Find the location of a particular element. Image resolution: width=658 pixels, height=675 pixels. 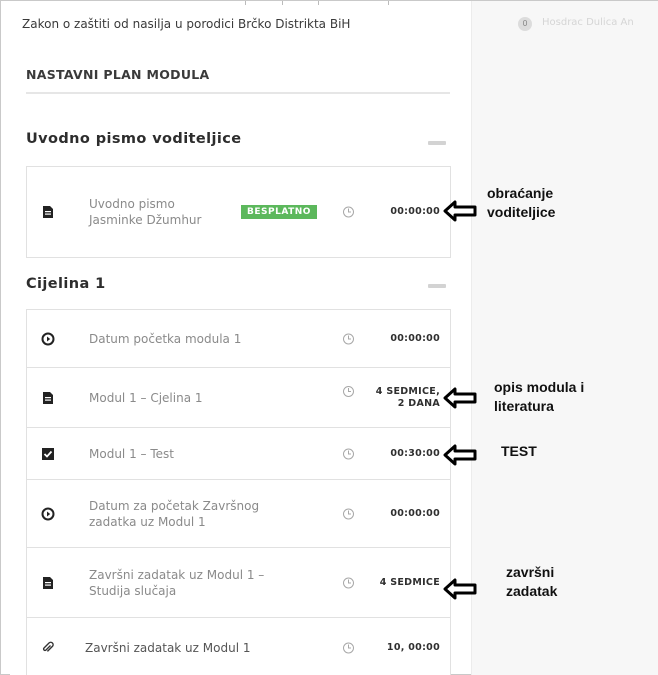

faded-author-text: Hosdrac Dulica An is located at coordinates (588, 22).